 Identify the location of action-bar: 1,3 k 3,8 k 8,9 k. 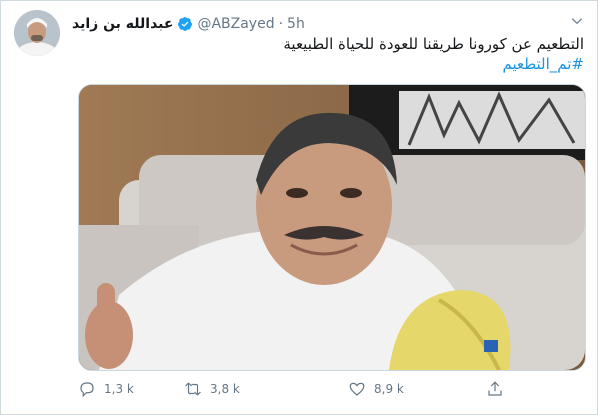
(290, 389).